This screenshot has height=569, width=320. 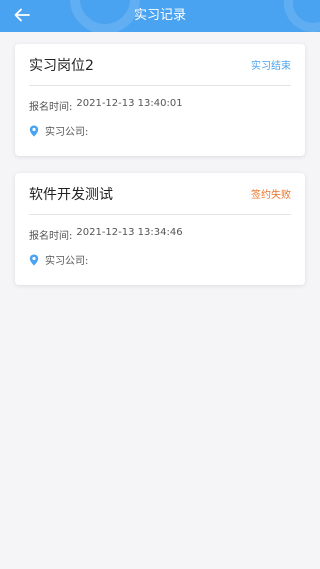 What do you see at coordinates (71, 194) in the screenshot?
I see `record-title: 软件开发测试` at bounding box center [71, 194].